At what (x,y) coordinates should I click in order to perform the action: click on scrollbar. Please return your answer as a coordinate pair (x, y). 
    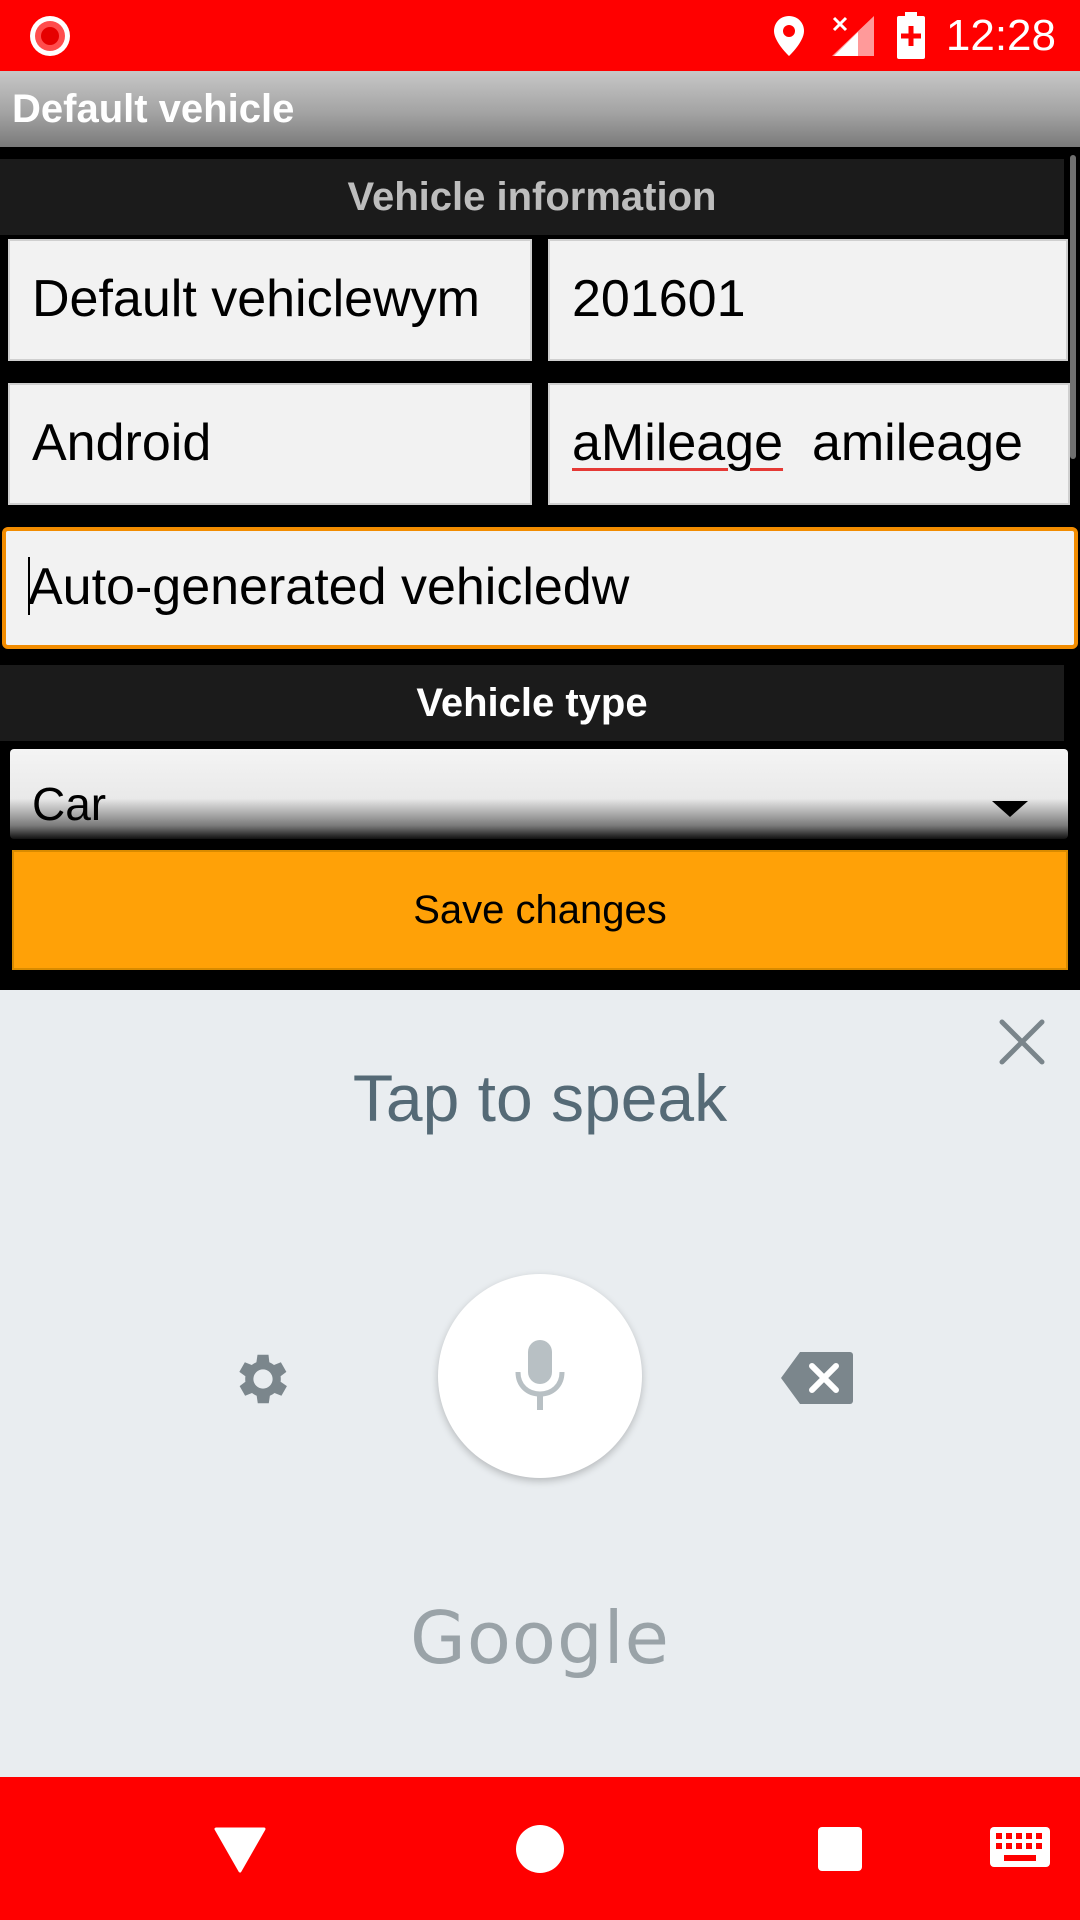
    Looking at the image, I should click on (1073, 307).